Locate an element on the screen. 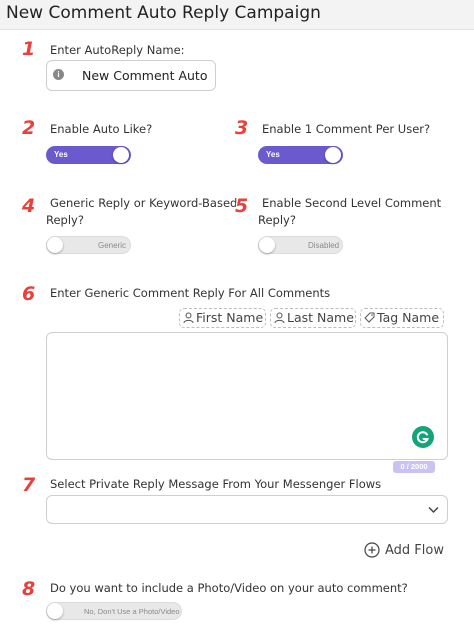 The width and height of the screenshot is (474, 632). autoreply-name-input: i New Comment Auto Re is located at coordinates (131, 75).